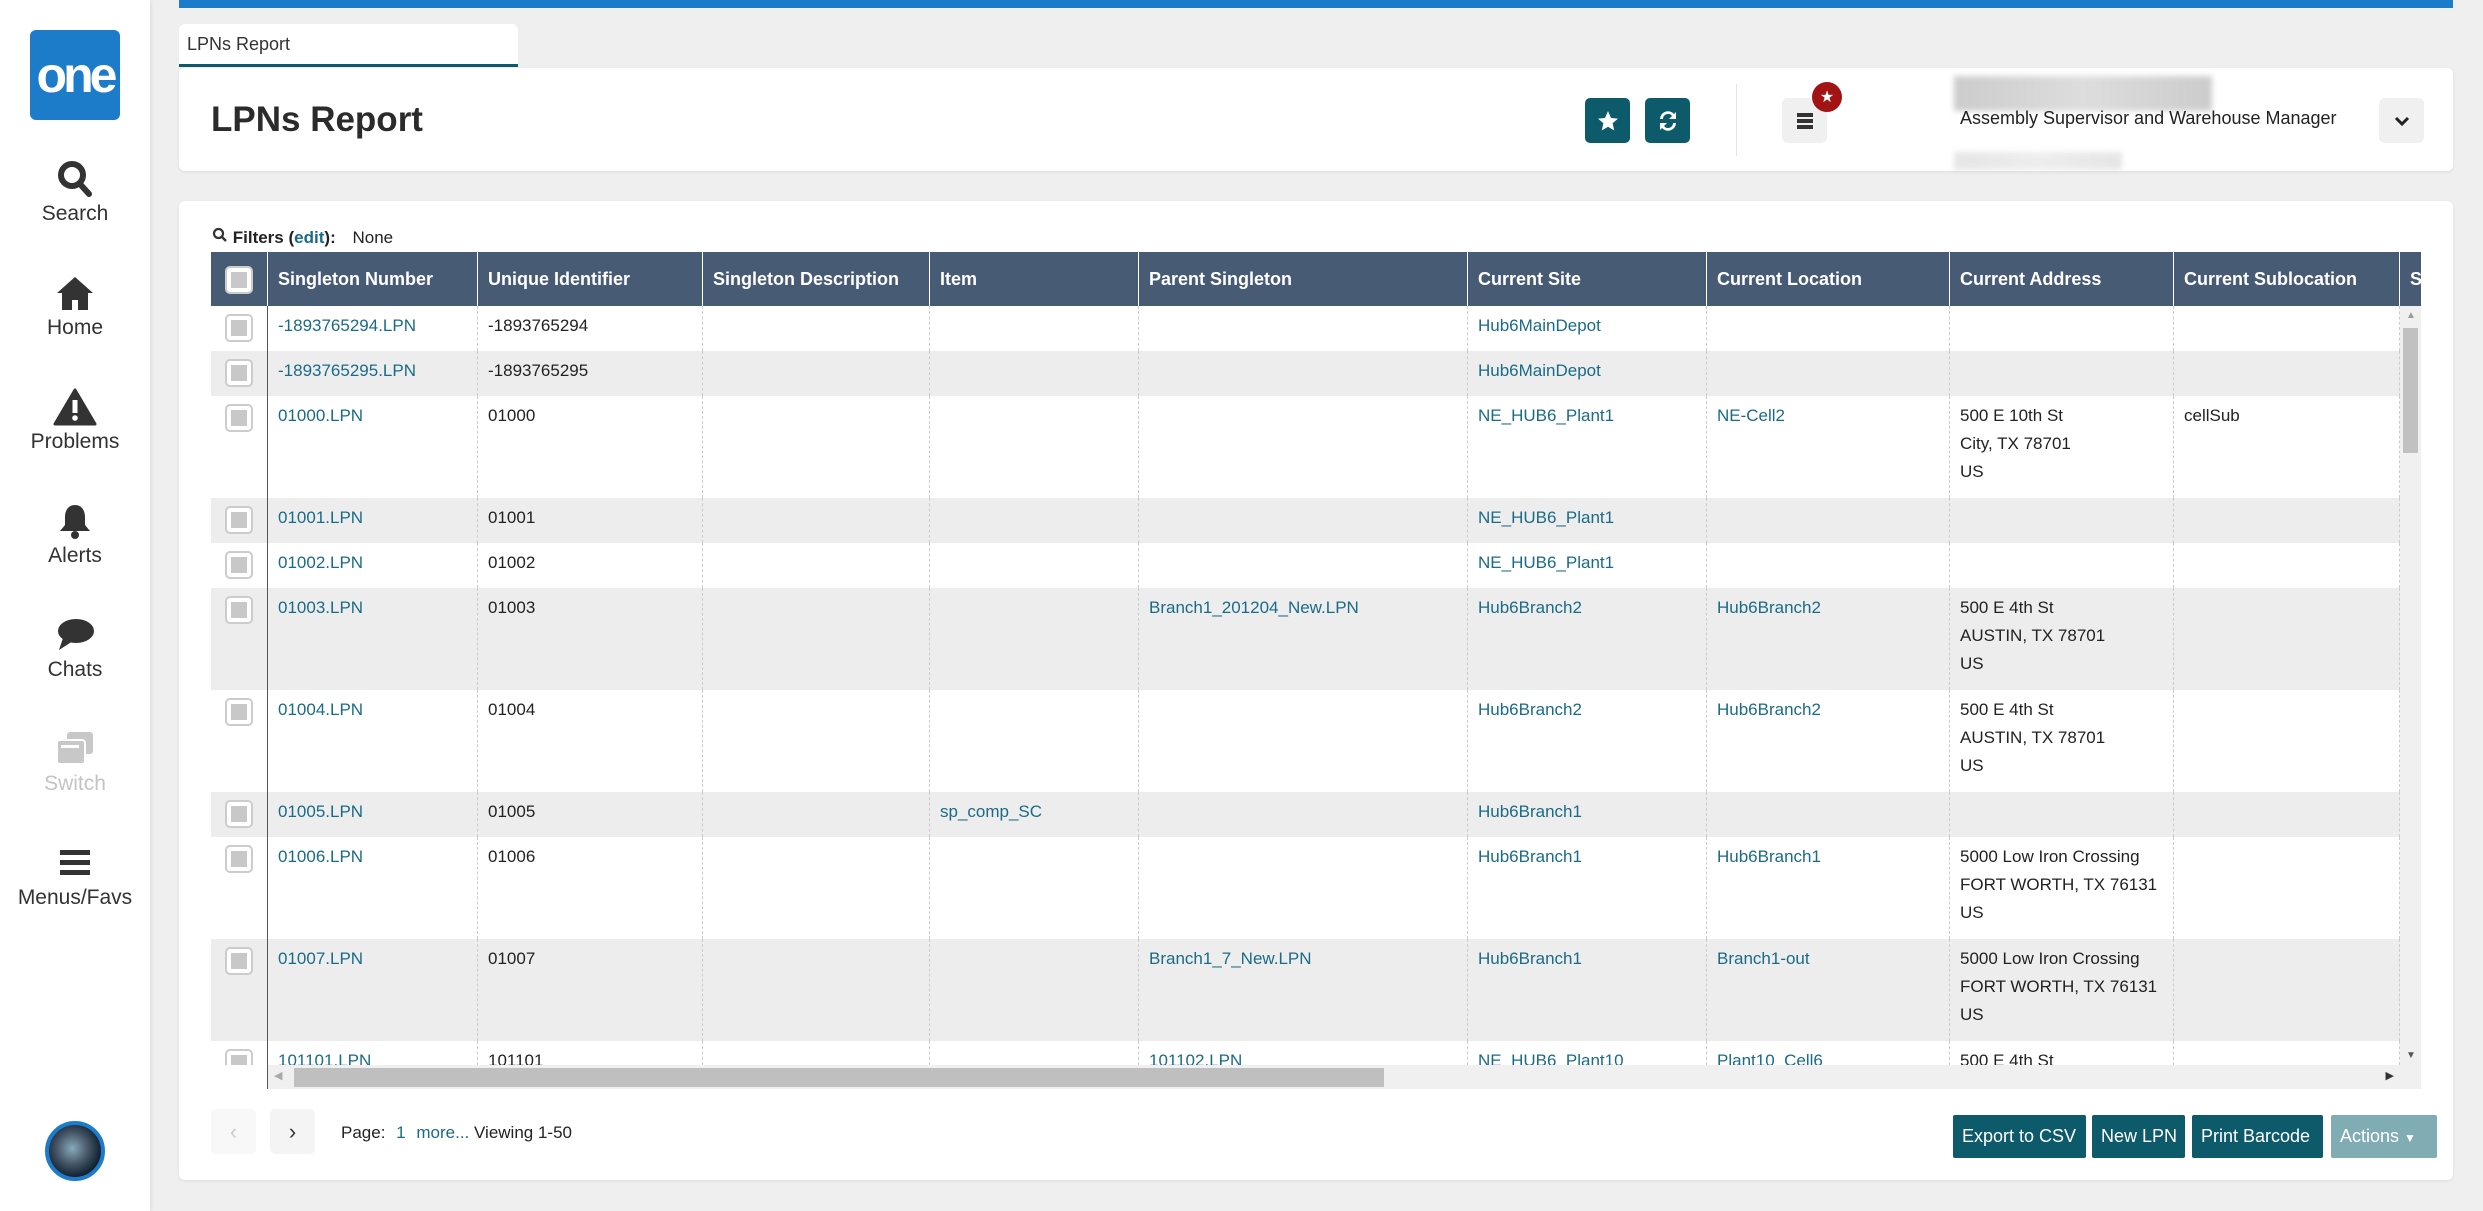  Describe the element at coordinates (1828, 279) in the screenshot. I see `column-header: Current Location` at that location.